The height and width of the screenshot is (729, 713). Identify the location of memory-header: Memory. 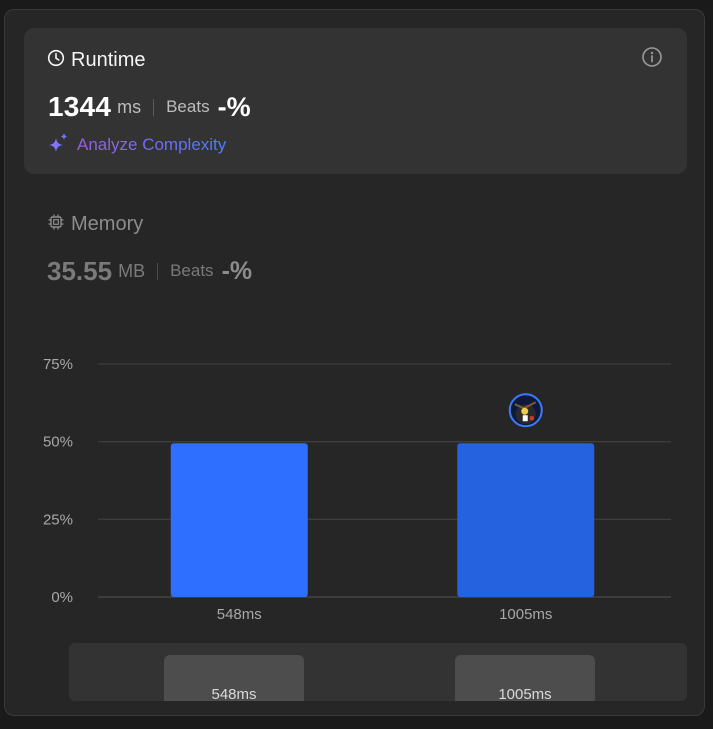
(95, 224).